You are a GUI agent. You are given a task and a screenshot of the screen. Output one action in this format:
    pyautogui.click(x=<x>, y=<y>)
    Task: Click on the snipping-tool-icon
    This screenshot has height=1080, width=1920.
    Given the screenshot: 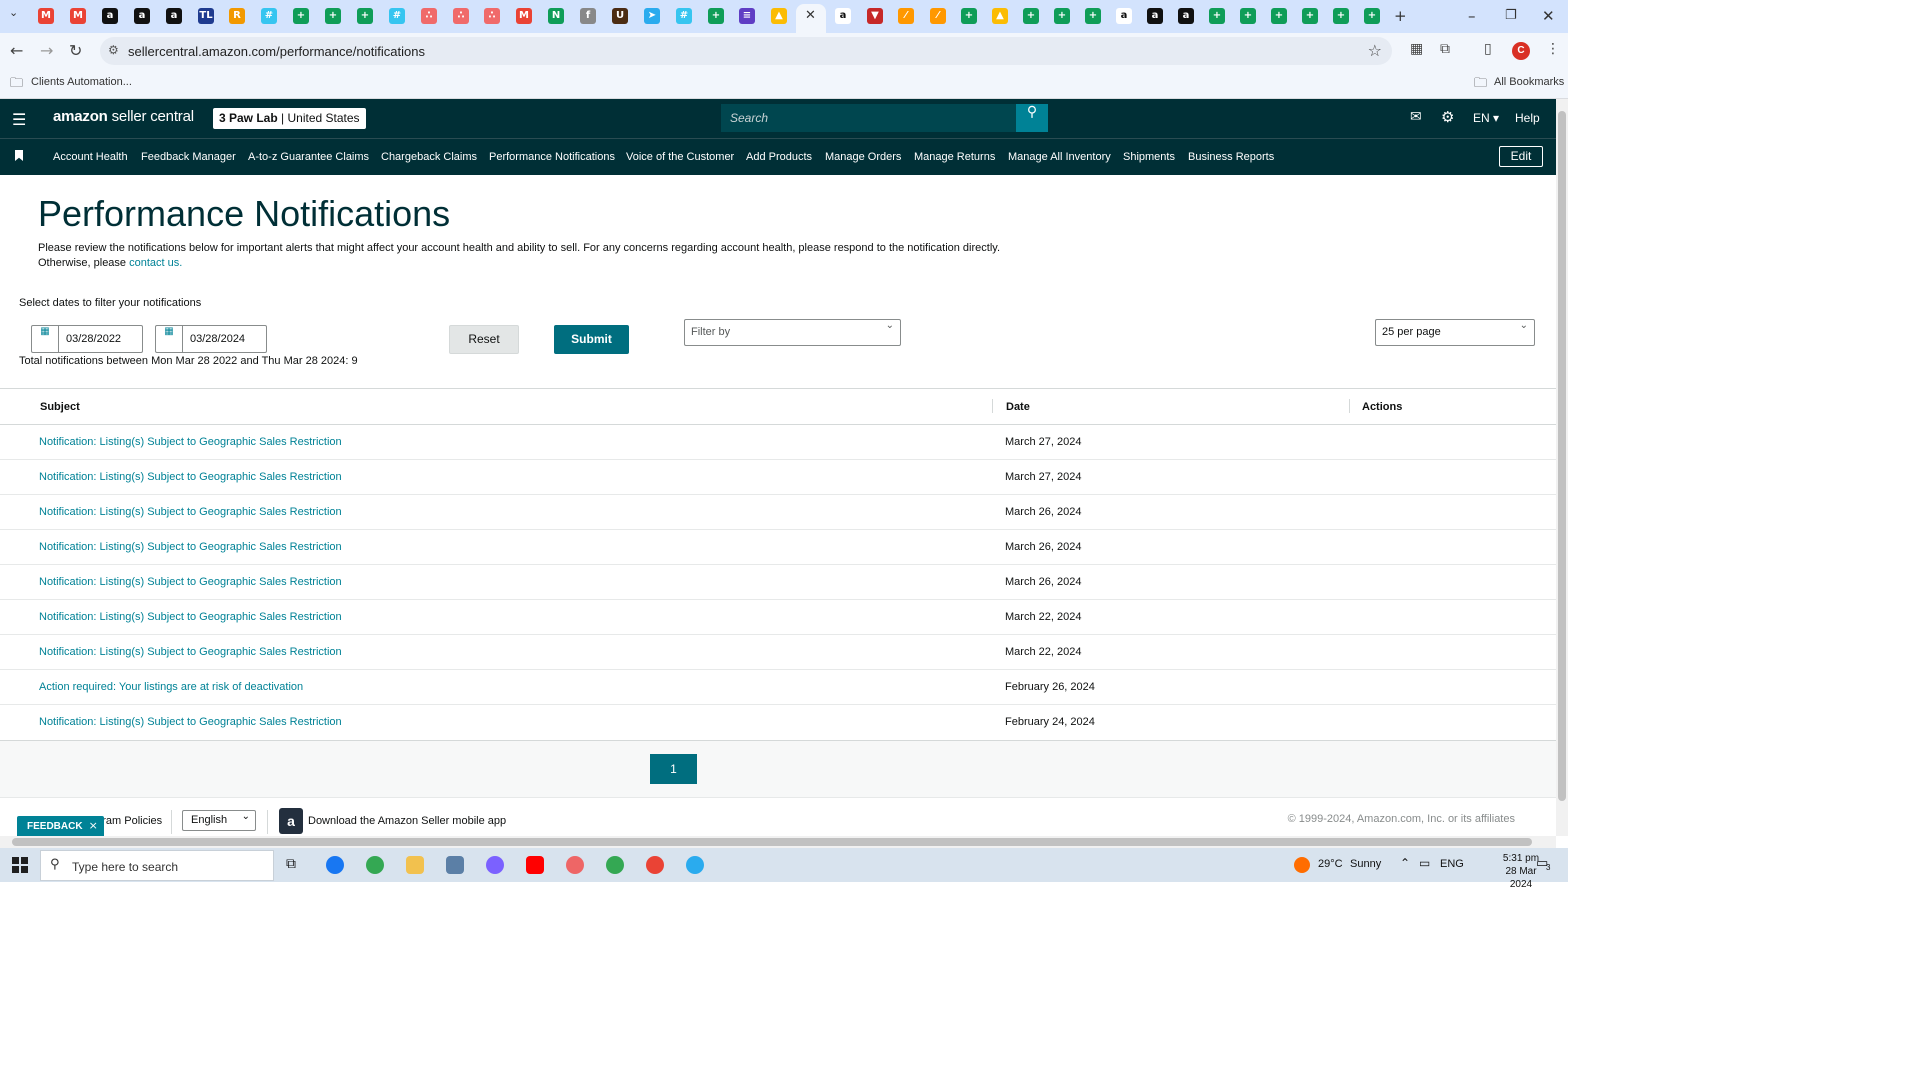 What is the action you would take?
    pyautogui.click(x=575, y=865)
    